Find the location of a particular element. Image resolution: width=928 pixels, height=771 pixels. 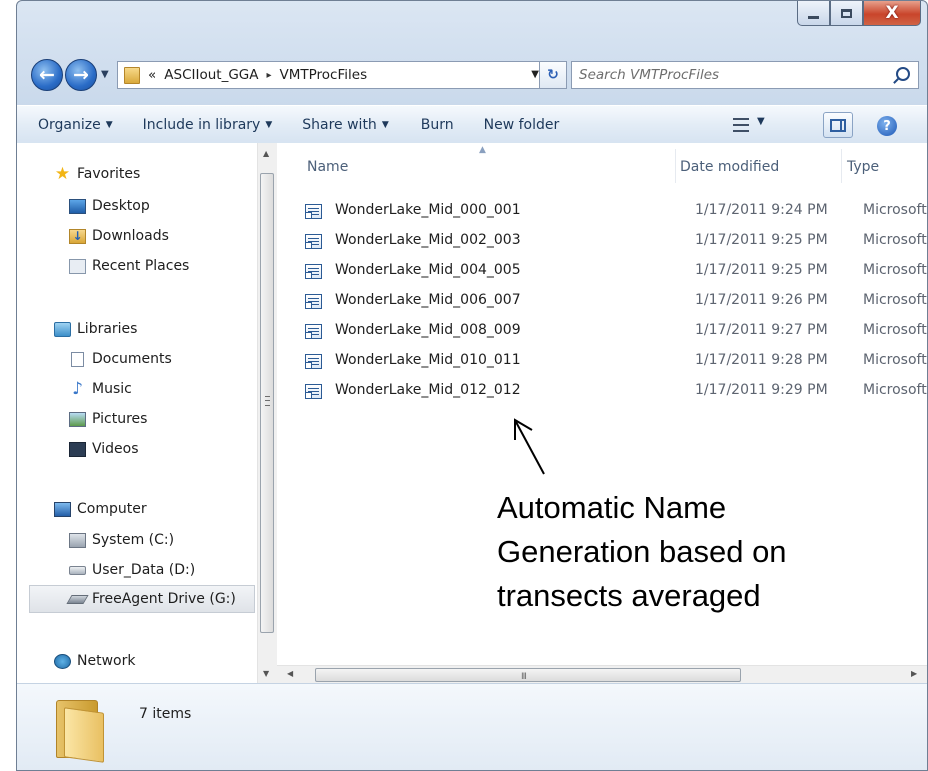

share-with-label: Share with is located at coordinates (339, 125).